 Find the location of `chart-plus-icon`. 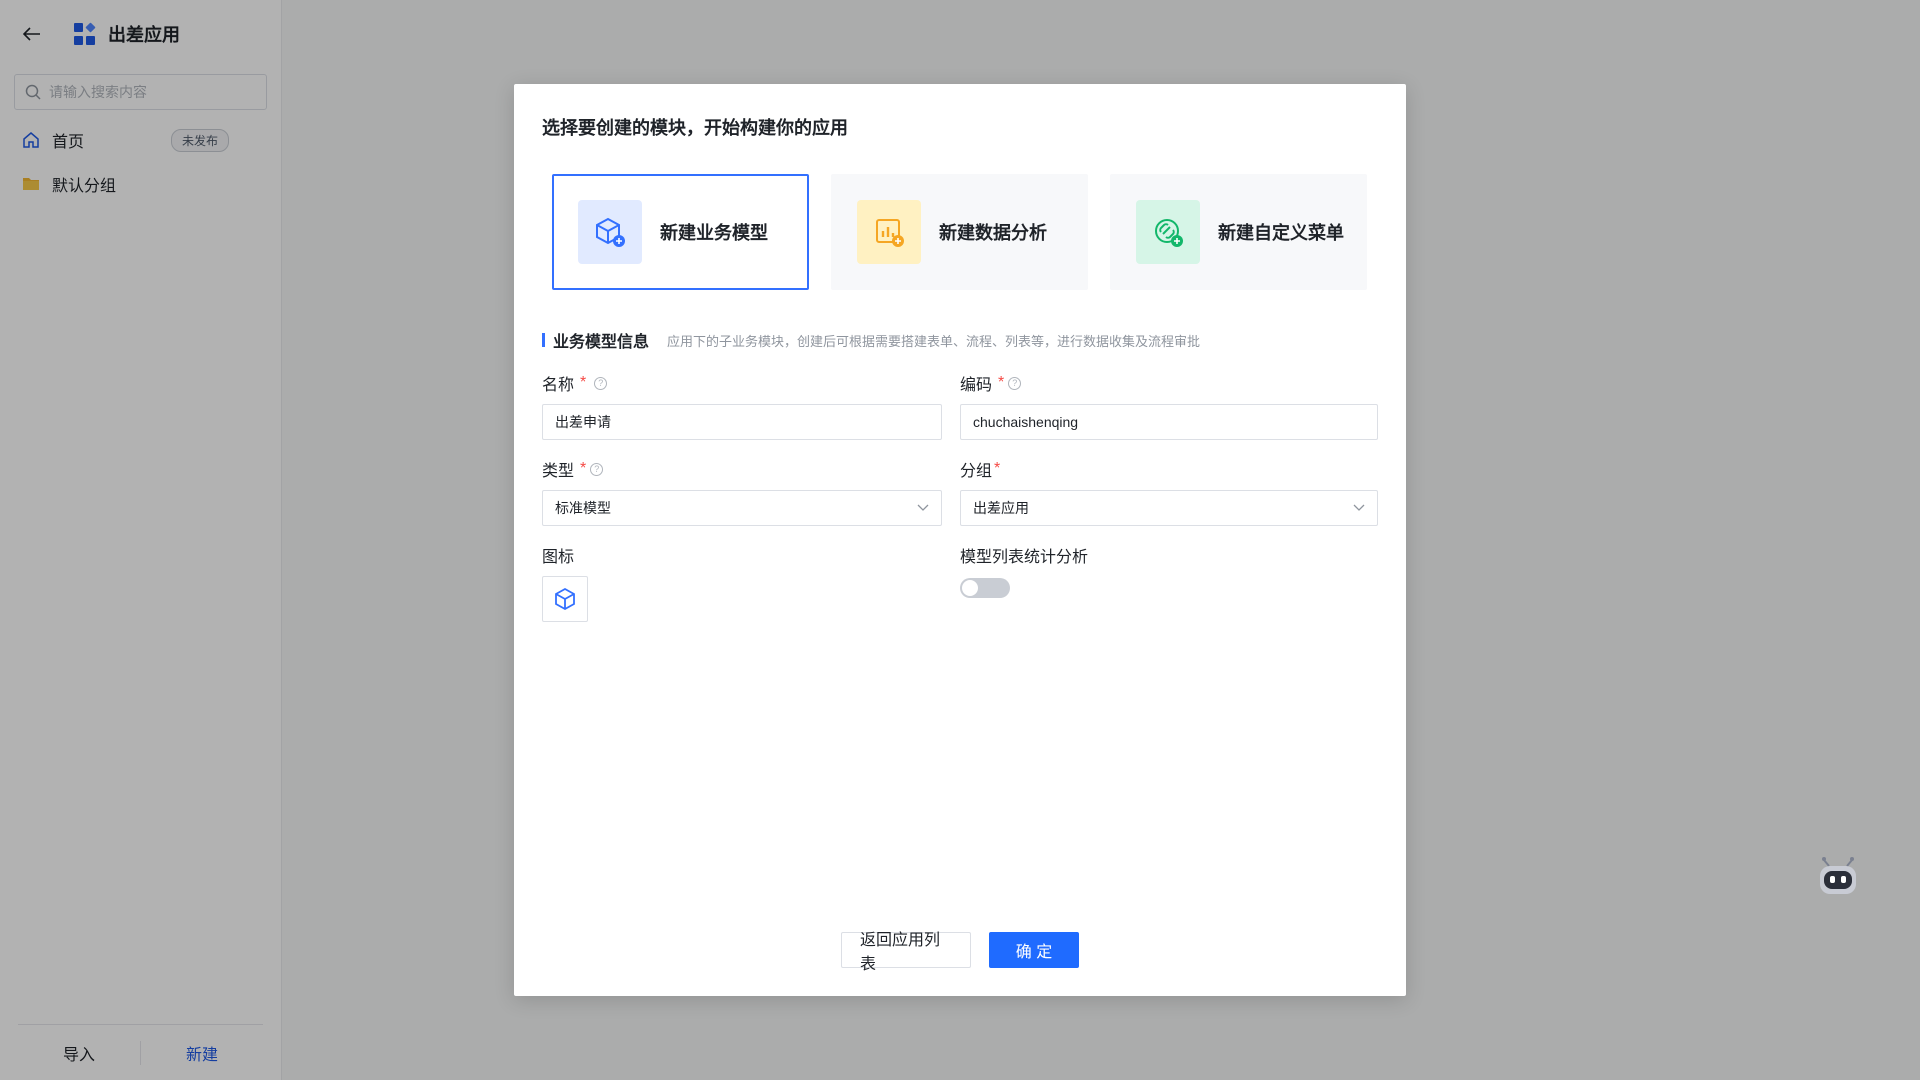

chart-plus-icon is located at coordinates (889, 232).